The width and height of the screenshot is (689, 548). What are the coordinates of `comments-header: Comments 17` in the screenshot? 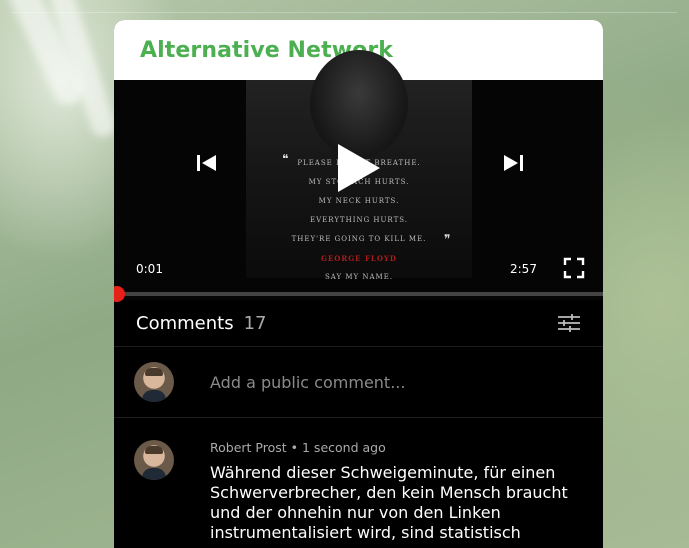 It's located at (358, 323).